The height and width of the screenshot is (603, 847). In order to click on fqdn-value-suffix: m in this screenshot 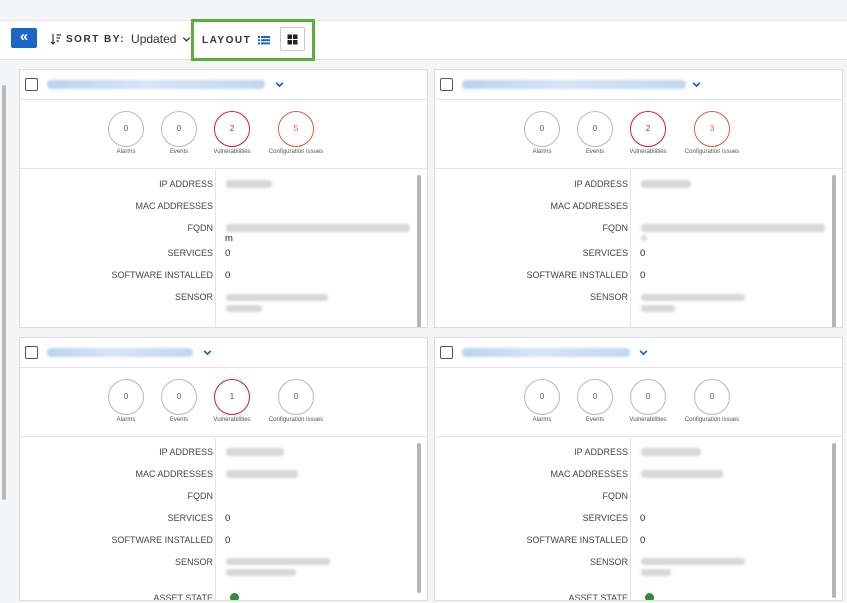, I will do `click(229, 238)`.